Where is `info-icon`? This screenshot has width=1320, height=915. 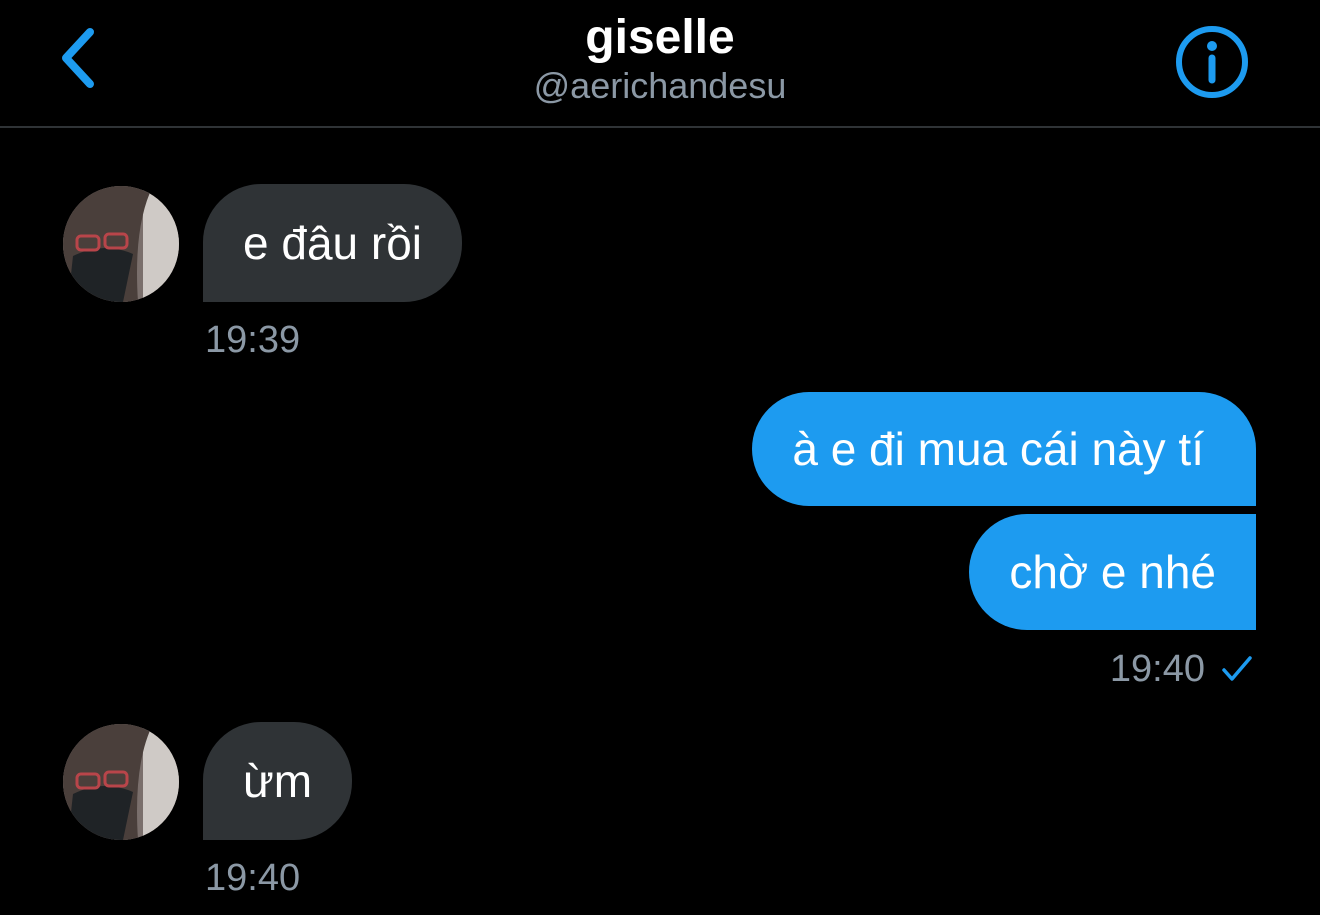 info-icon is located at coordinates (1212, 62).